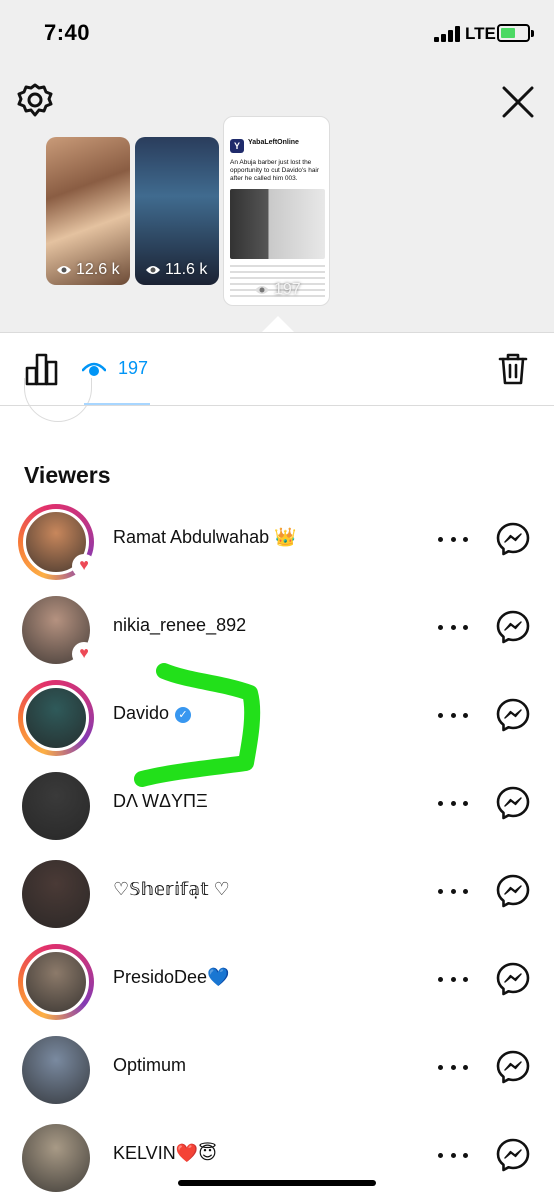 The image size is (554, 1199). Describe the element at coordinates (278, 324) in the screenshot. I see `selection-pointer` at that location.